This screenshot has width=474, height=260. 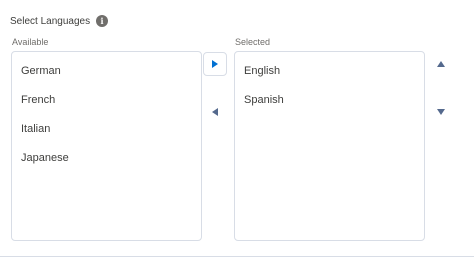 I want to click on down-arrow-icon, so click(x=441, y=112).